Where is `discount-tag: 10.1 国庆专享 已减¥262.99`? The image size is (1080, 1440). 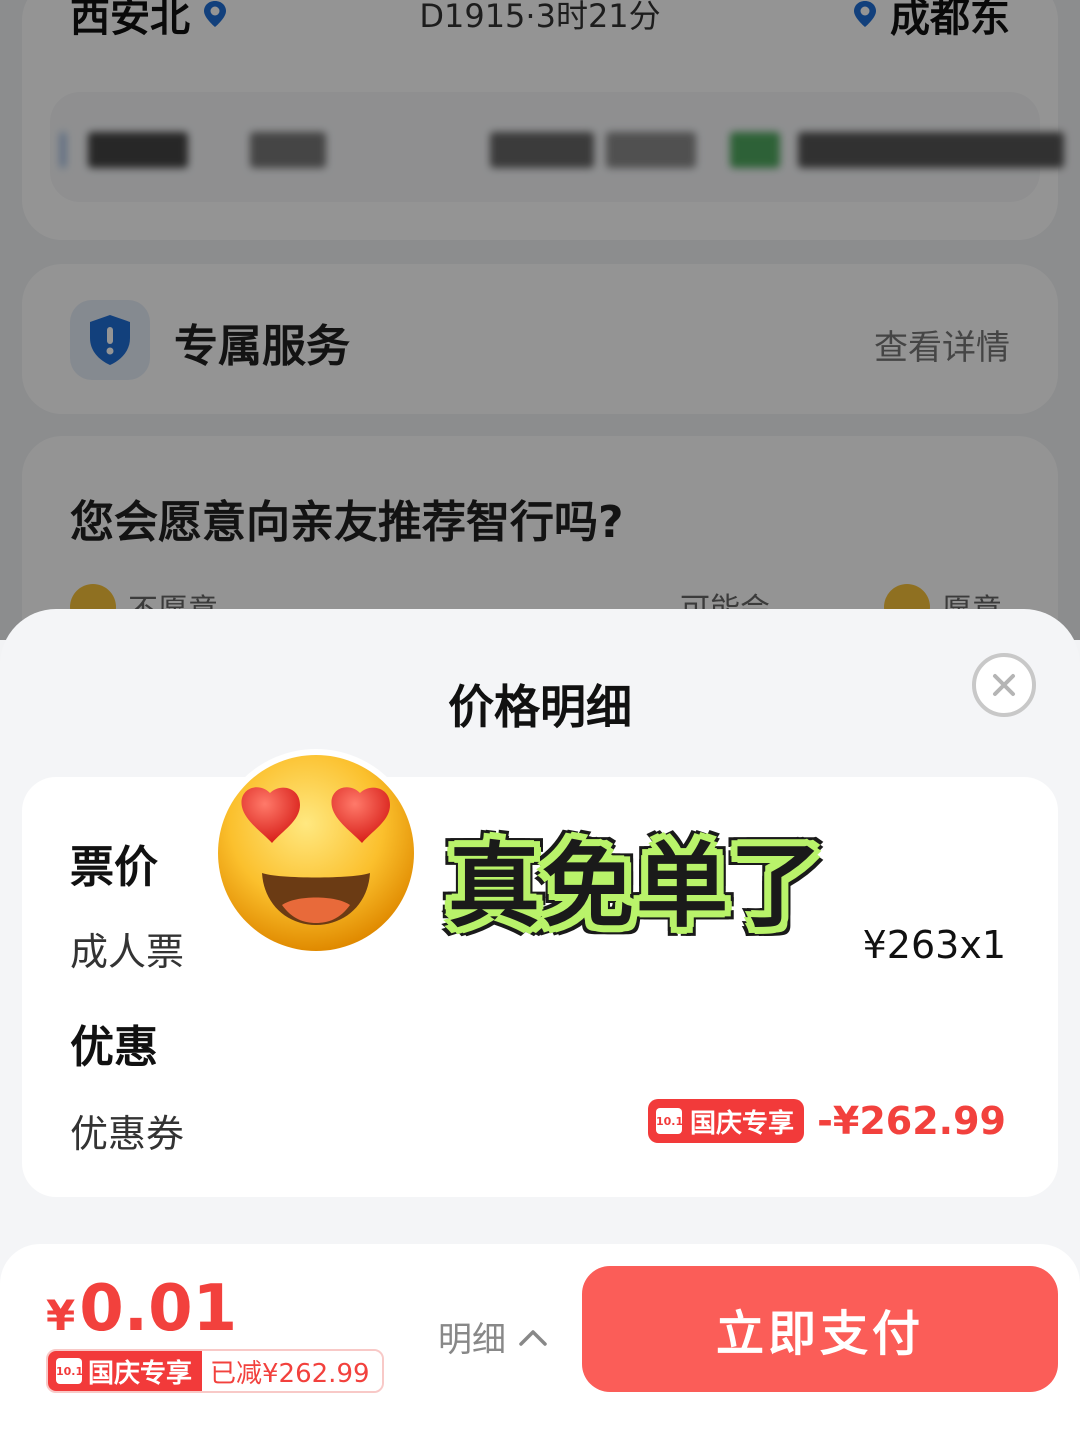
discount-tag: 10.1 国庆专享 已减¥262.99 is located at coordinates (215, 1371).